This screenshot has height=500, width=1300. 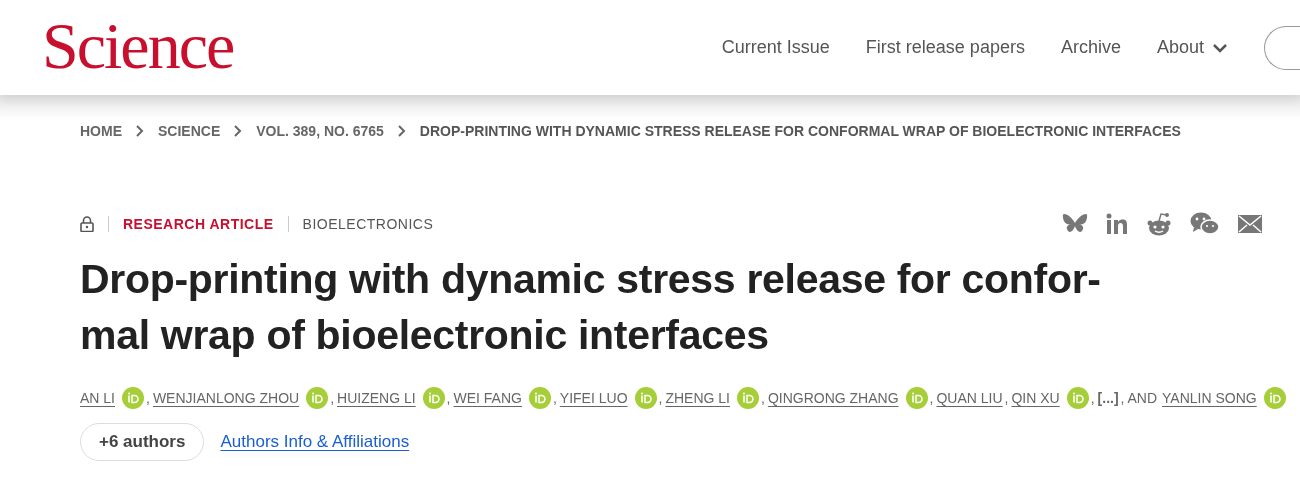 I want to click on conjunction: AND, so click(x=1142, y=398).